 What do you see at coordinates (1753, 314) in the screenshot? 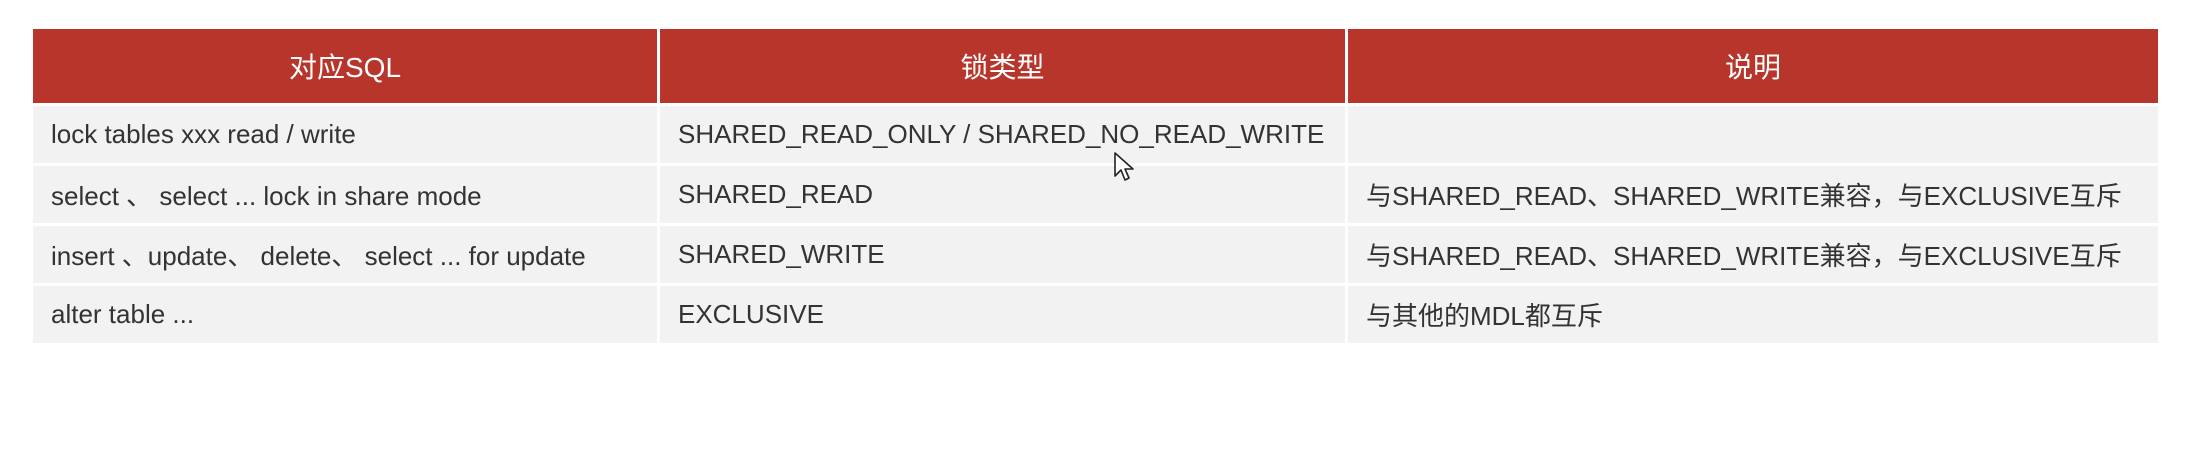
I see `cell-description: 与其他的MDL都互斥` at bounding box center [1753, 314].